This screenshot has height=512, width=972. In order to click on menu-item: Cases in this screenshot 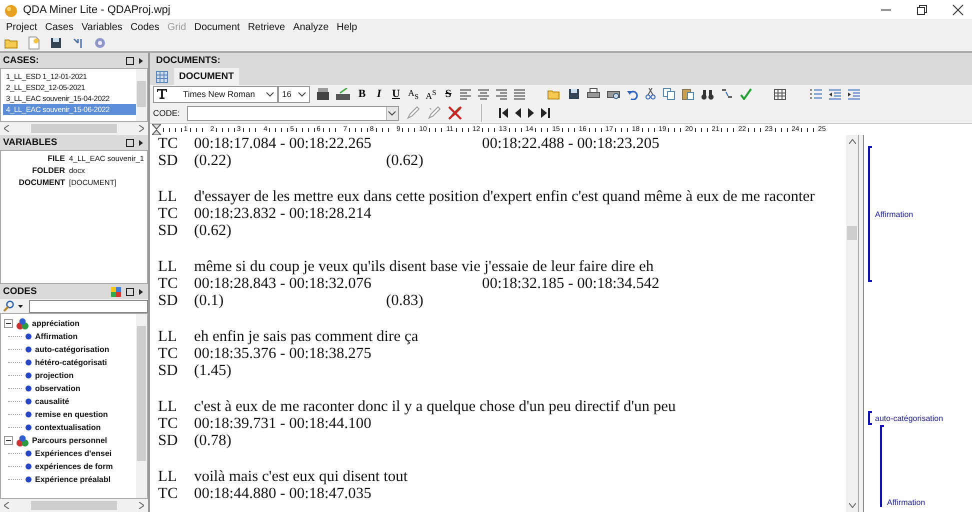, I will do `click(59, 27)`.